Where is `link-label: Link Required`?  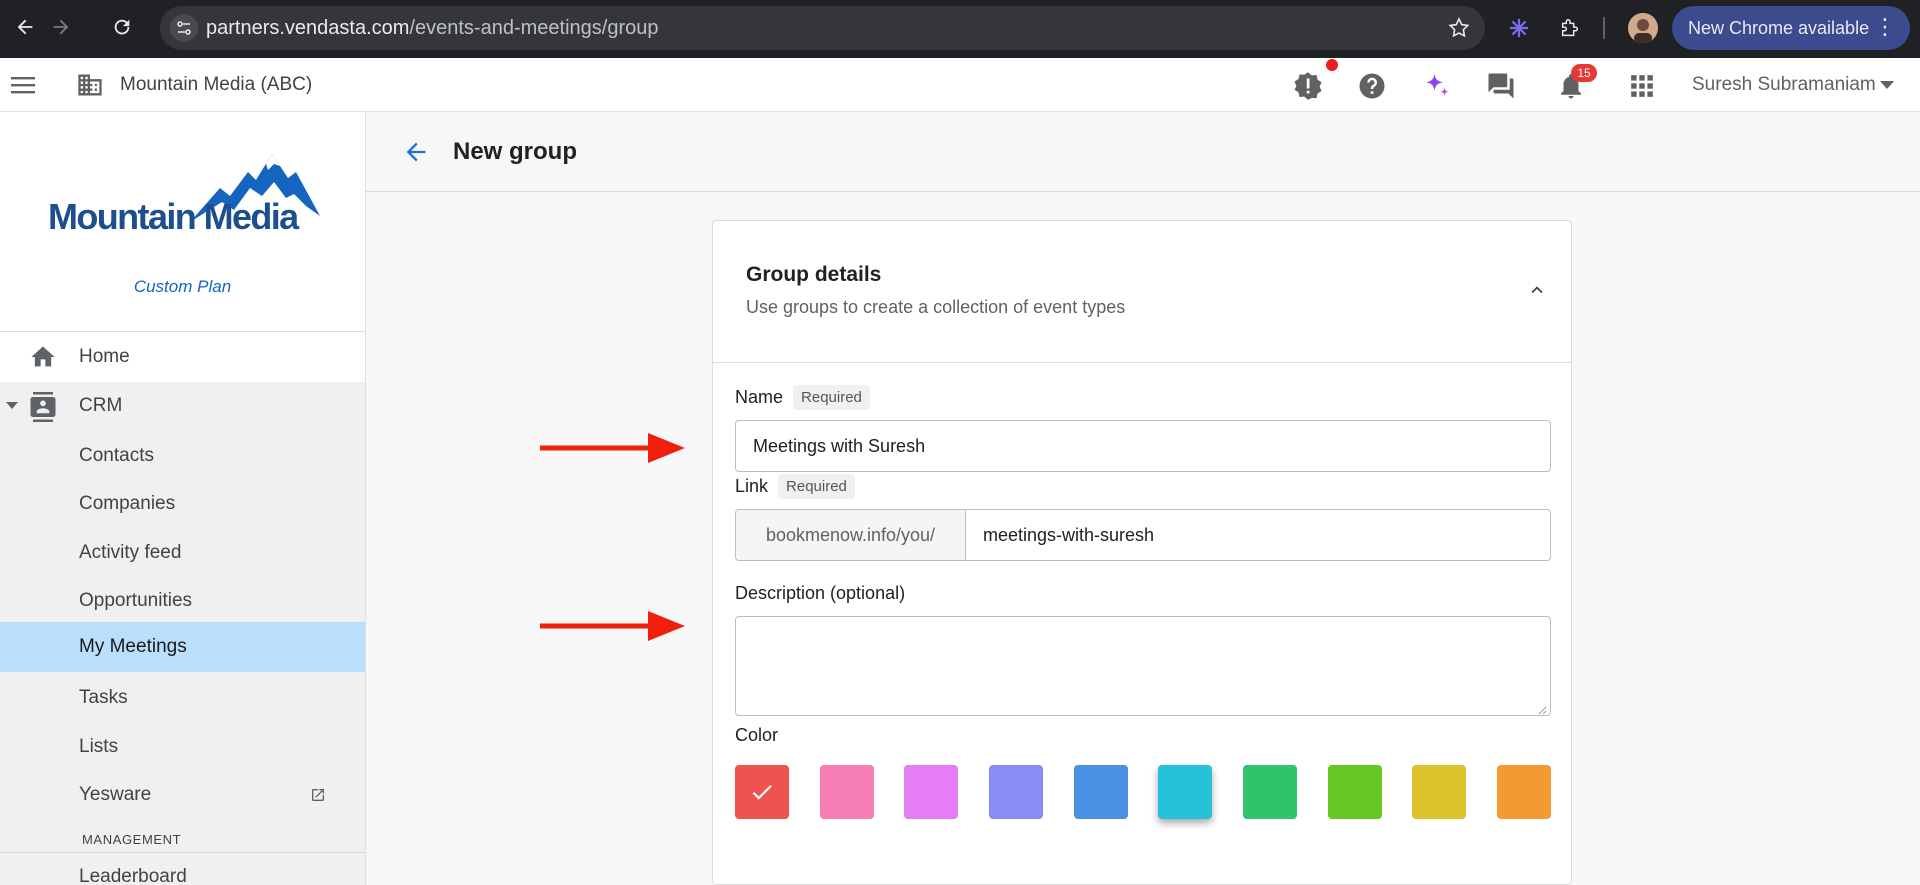 link-label: Link Required is located at coordinates (795, 486).